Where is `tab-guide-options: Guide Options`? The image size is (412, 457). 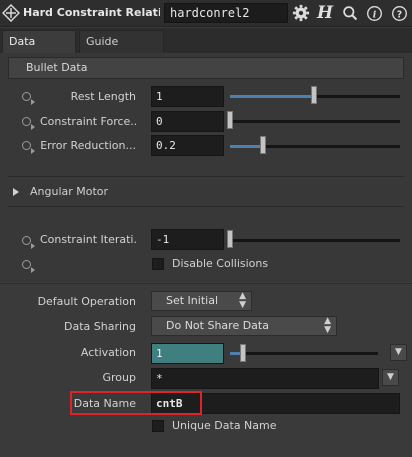
tab-guide-options: Guide Options is located at coordinates (121, 49).